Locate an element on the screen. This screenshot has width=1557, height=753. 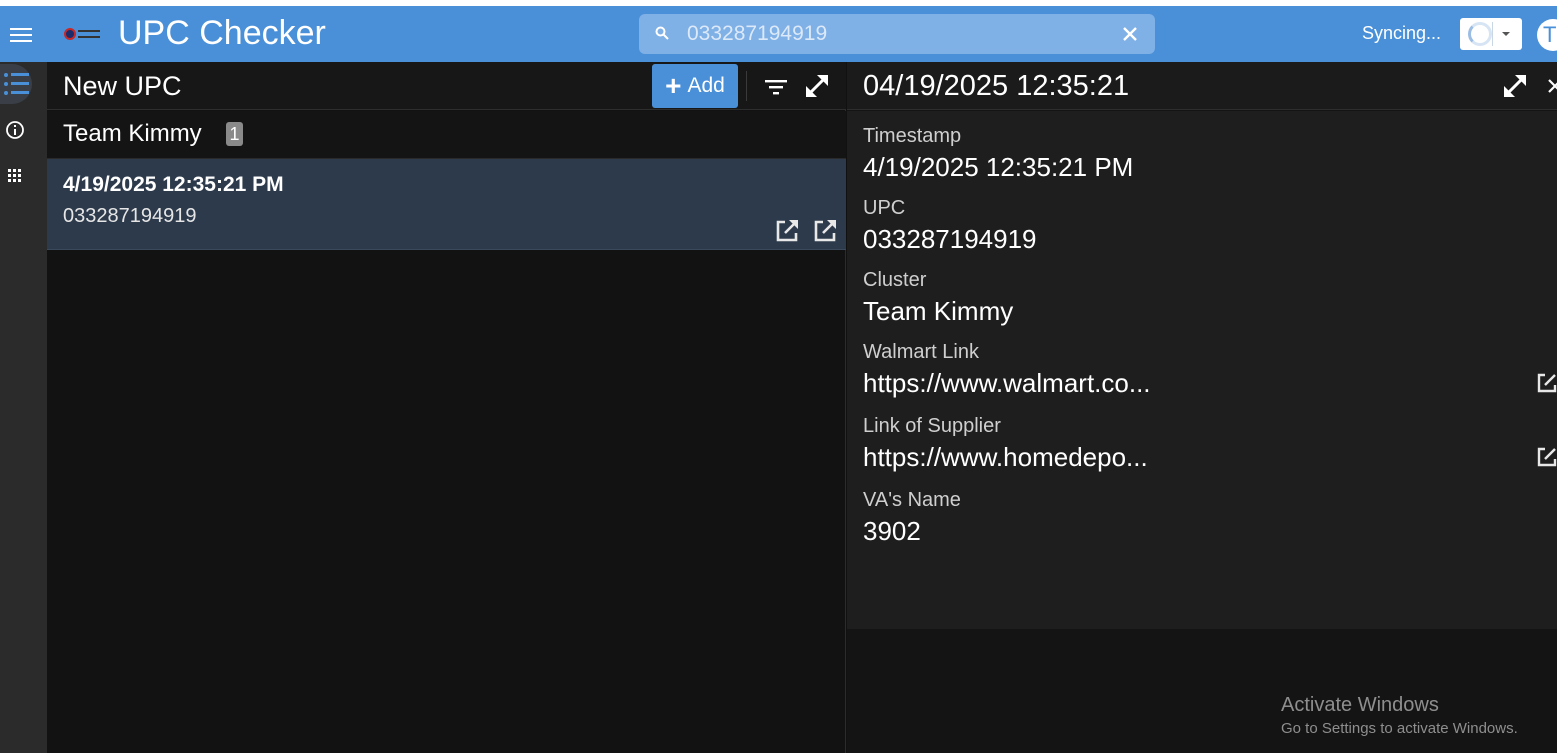
group-header: Team Kimmy 1 is located at coordinates (446, 135).